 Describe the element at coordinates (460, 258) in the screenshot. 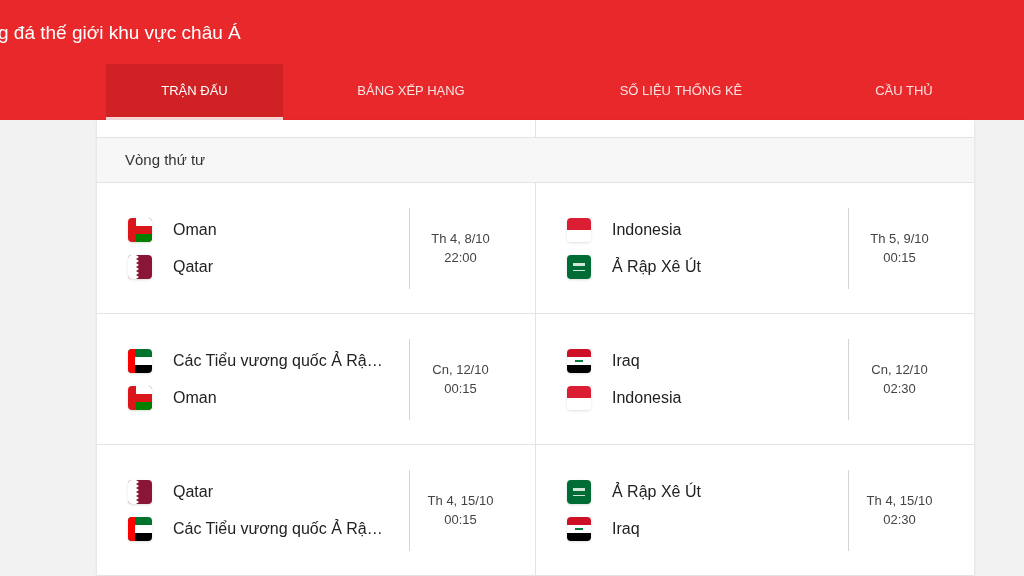

I see `match-time: 22:00` at that location.